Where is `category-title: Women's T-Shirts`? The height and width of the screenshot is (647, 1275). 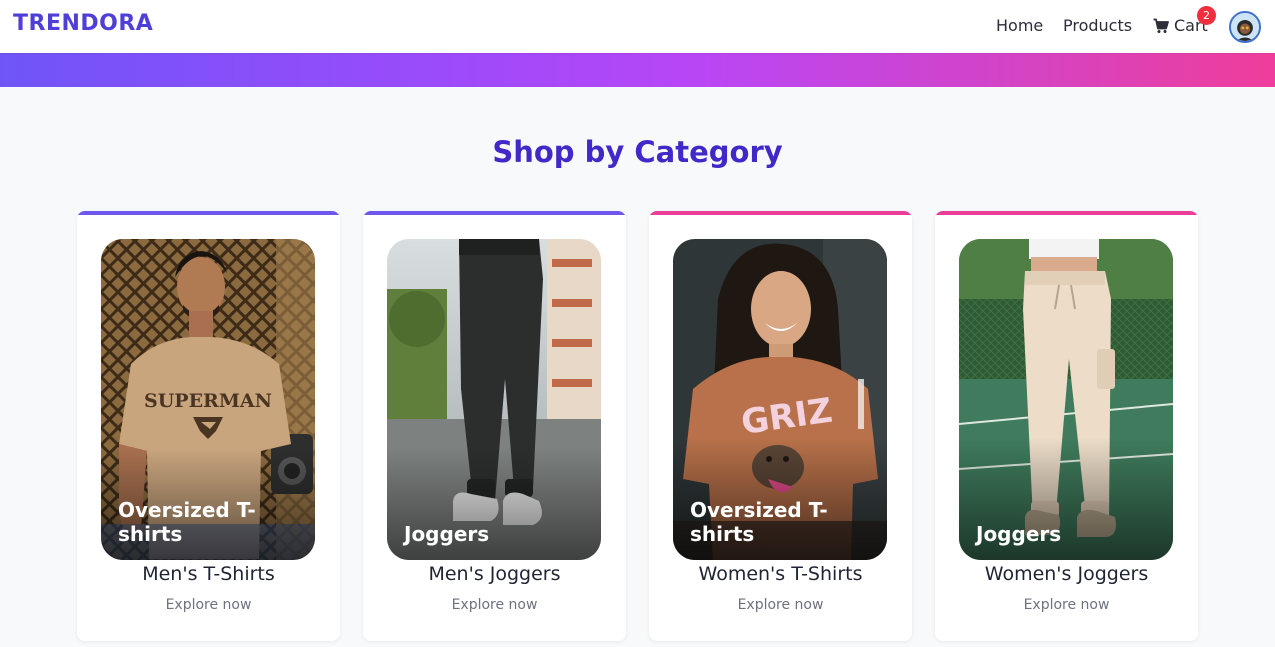 category-title: Women's T-Shirts is located at coordinates (780, 574).